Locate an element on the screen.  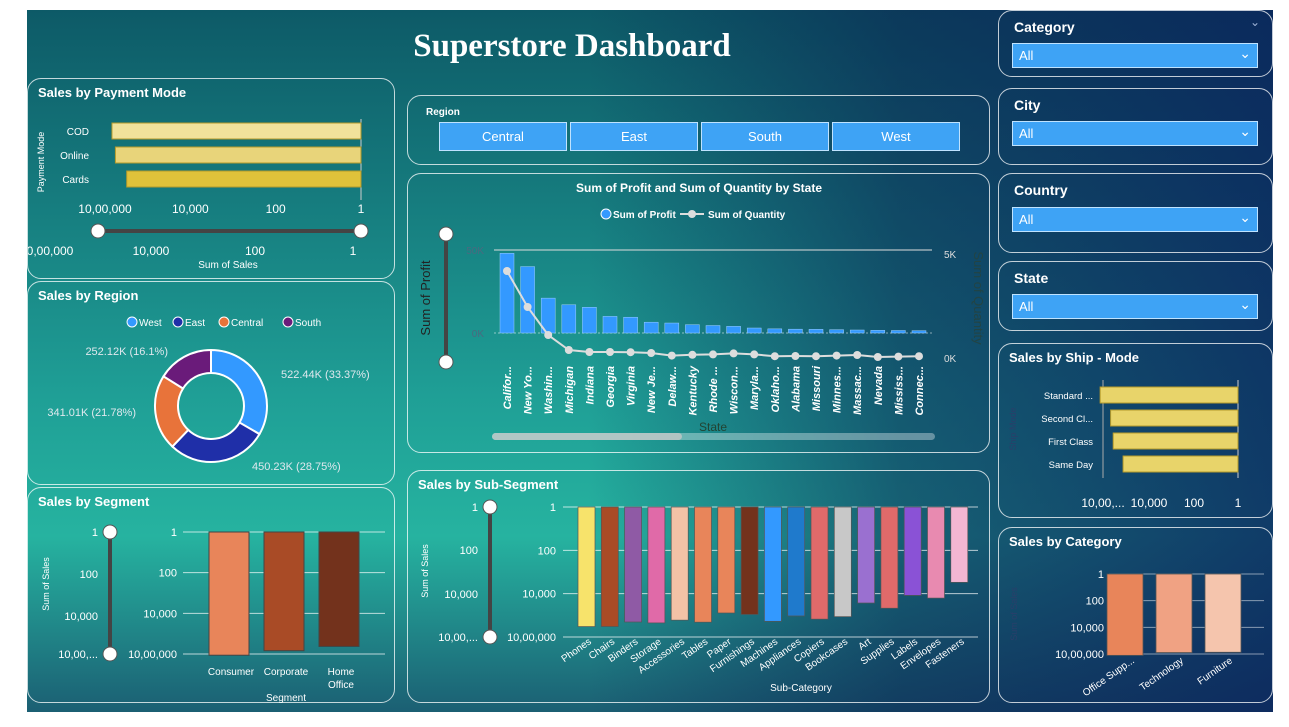
x-axis-label: Sub-Category is located at coordinates (801, 688).